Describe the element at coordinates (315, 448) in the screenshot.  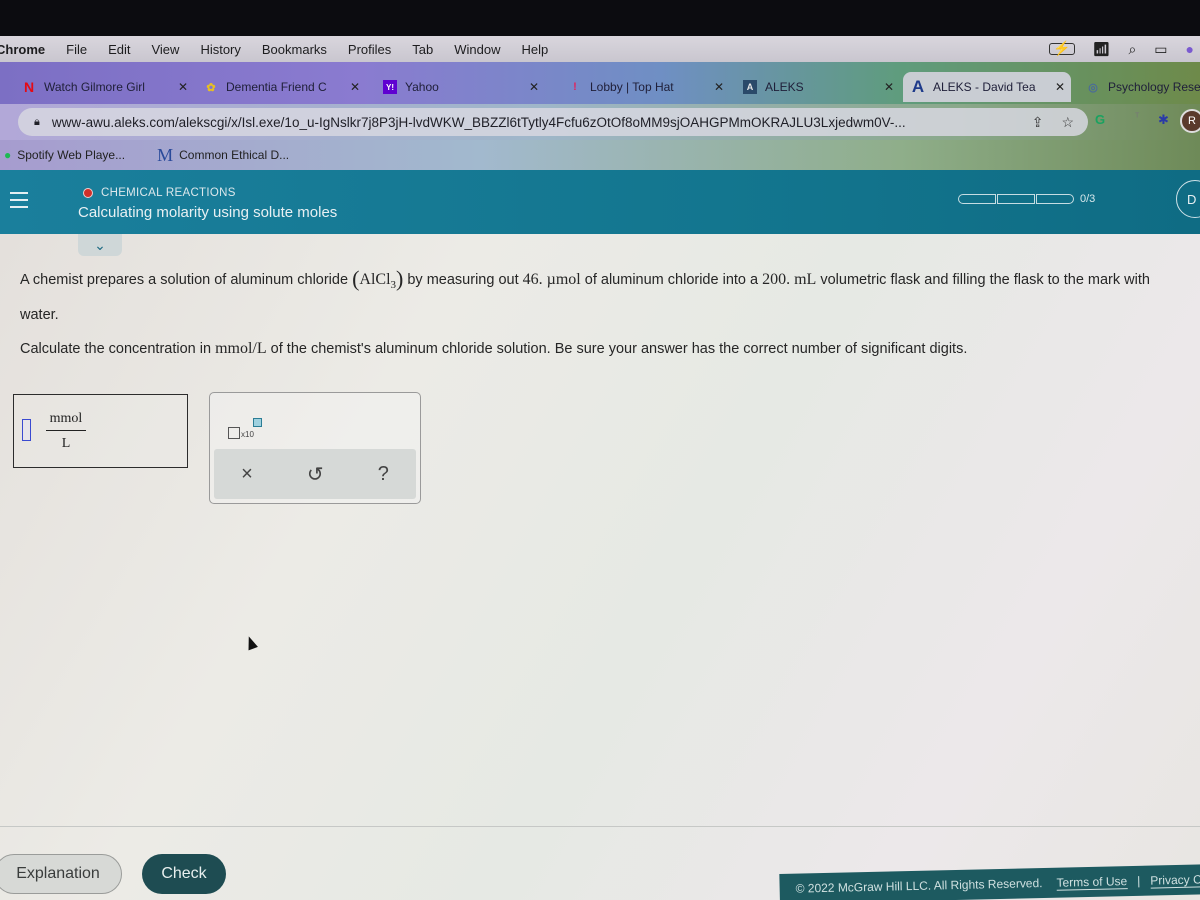
I see `math-palette: x10 × ↺ ?` at that location.